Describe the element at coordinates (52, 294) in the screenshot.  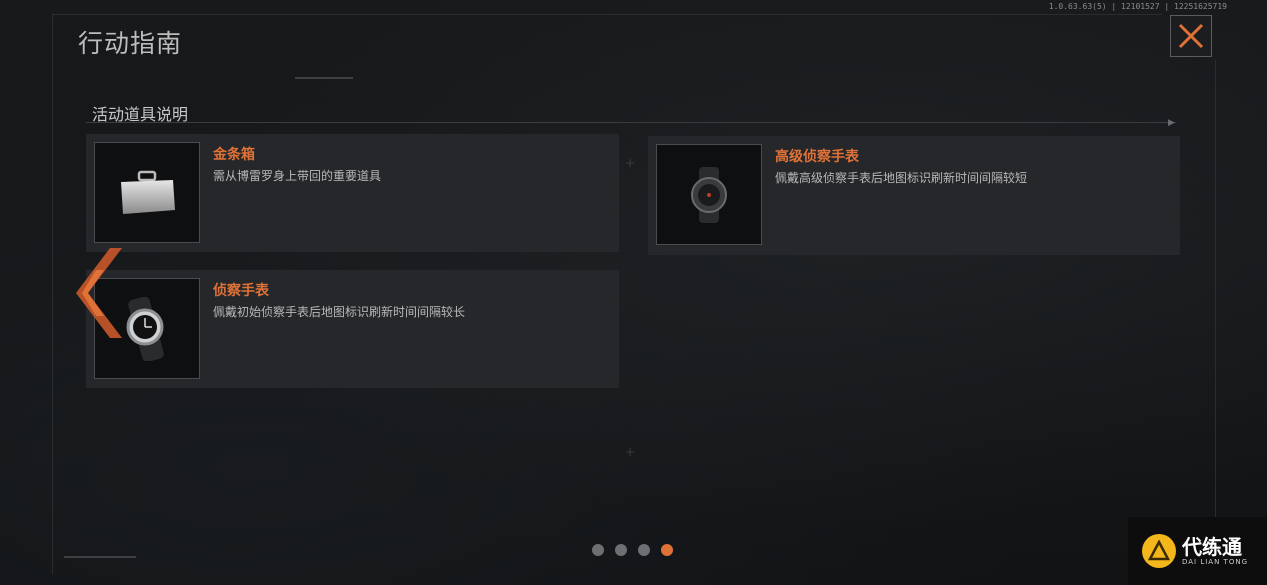
I see `frame-left-line` at that location.